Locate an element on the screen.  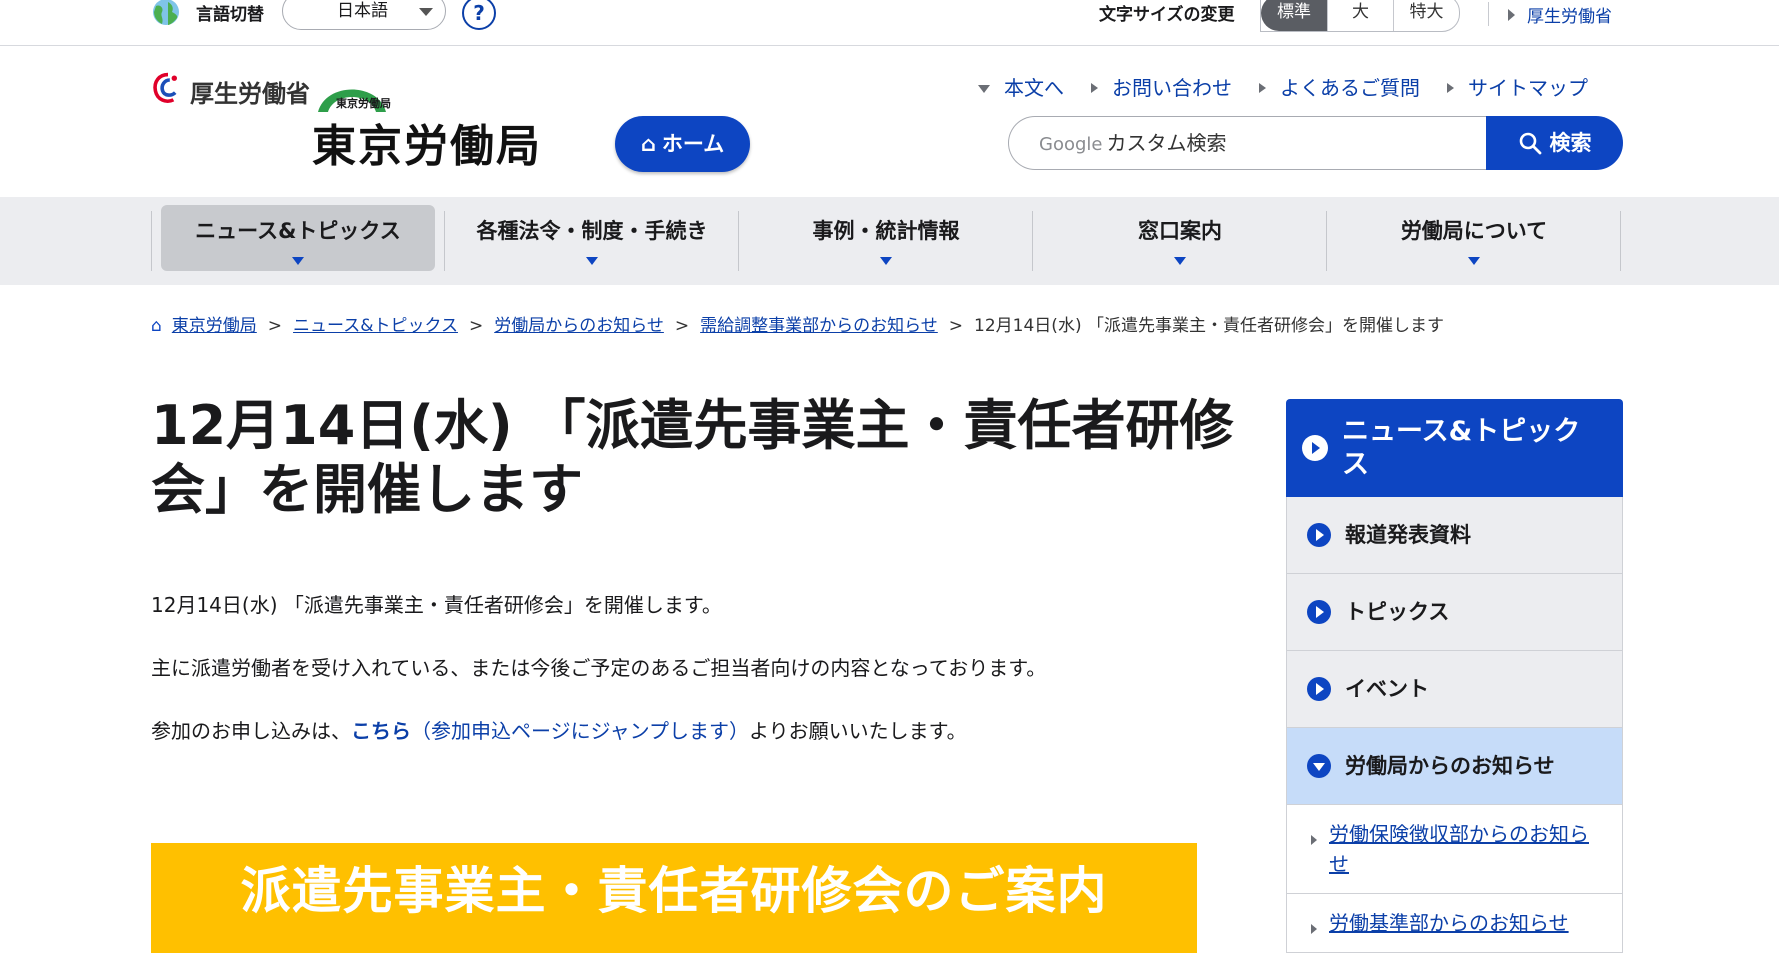
home-button: ⌂ ホーム is located at coordinates (682, 144).